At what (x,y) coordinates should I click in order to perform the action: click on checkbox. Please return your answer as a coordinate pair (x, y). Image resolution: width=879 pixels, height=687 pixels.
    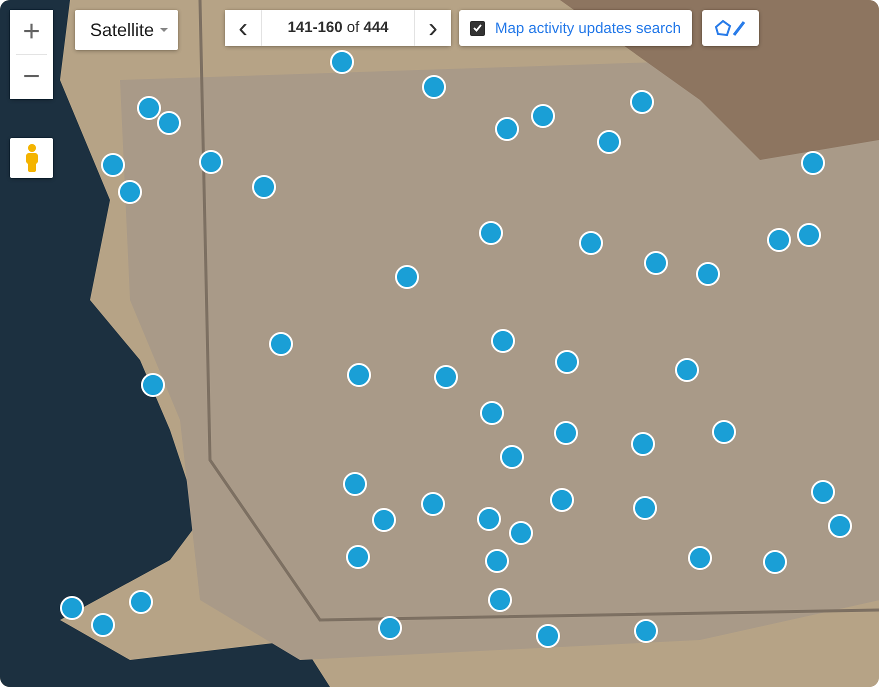
    Looking at the image, I should click on (478, 28).